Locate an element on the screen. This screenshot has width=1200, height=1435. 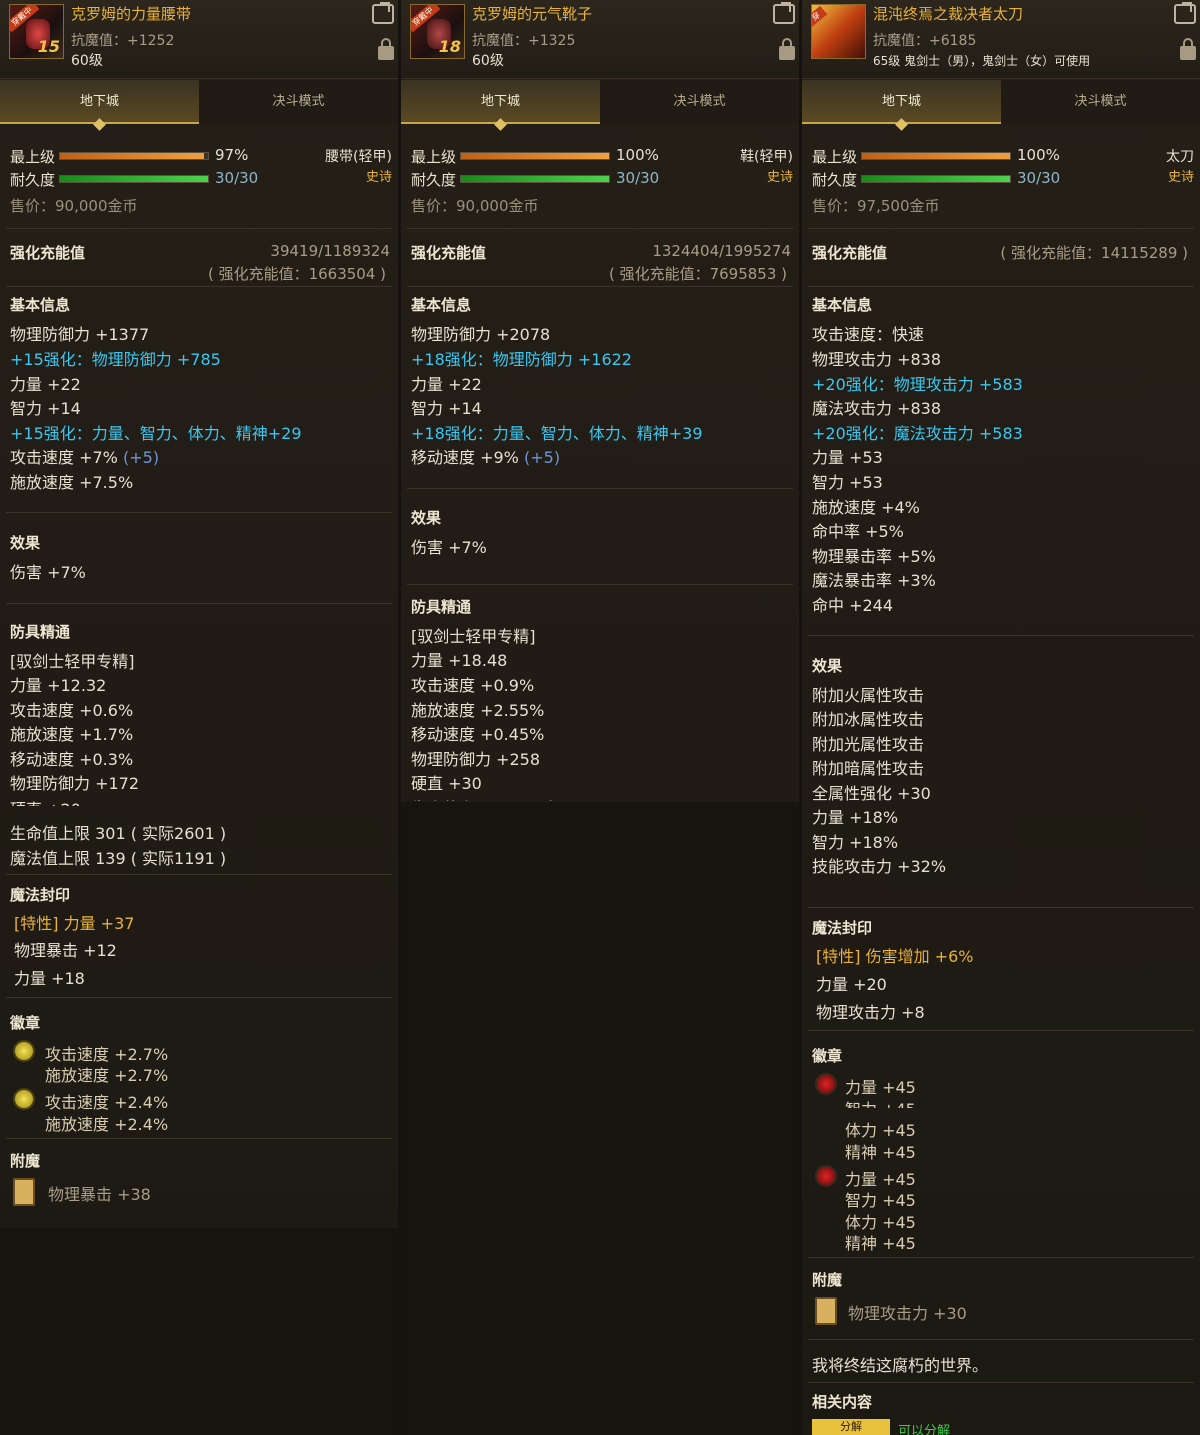
sell-price: 售价：90,000金币 is located at coordinates (475, 206).